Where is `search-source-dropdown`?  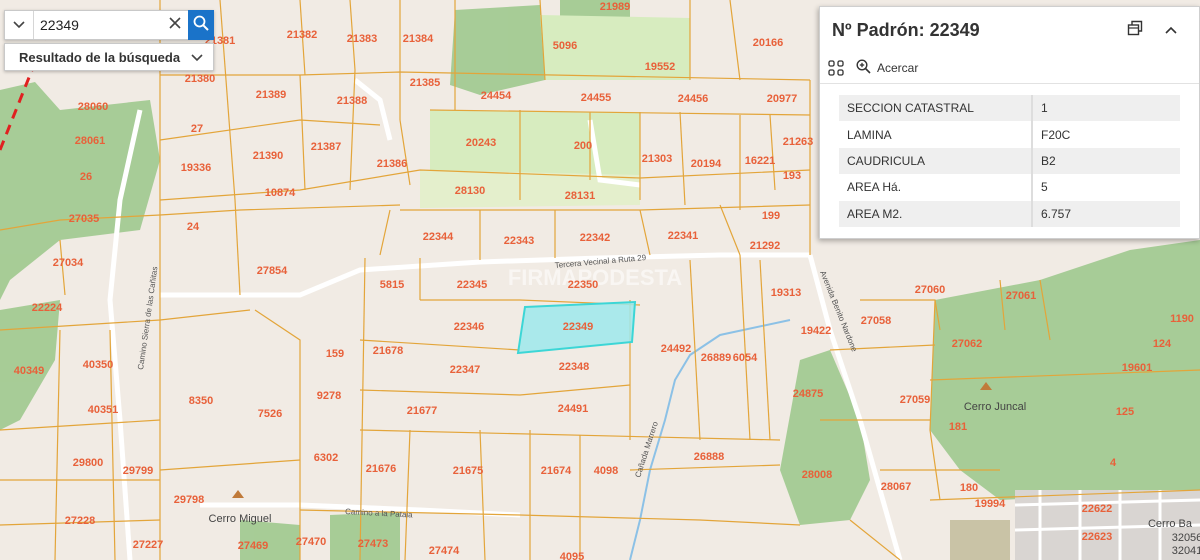 search-source-dropdown is located at coordinates (19, 25).